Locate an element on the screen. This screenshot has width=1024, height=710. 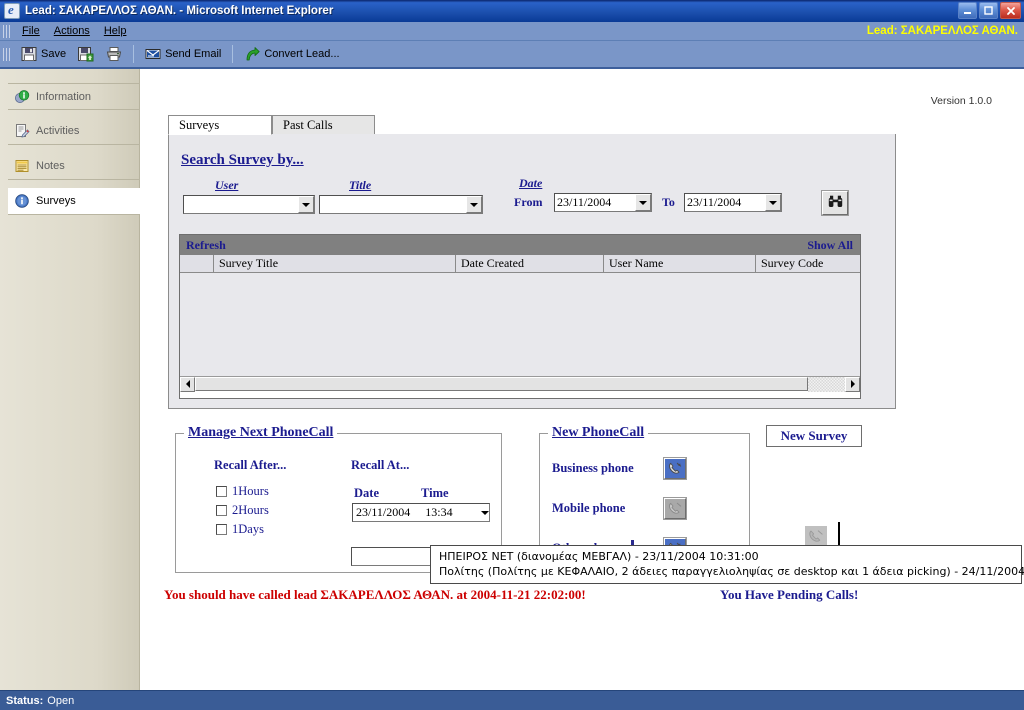
ie-icon is located at coordinates (12, 11).